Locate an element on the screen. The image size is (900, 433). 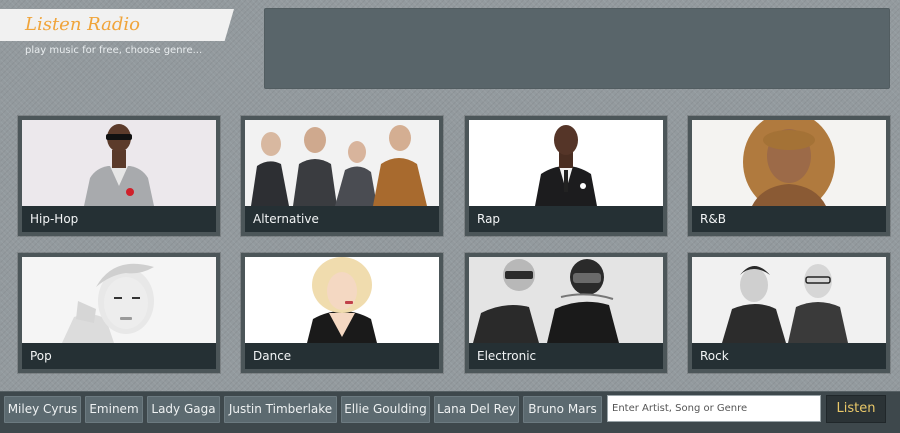
artist-button-eminem: Eminem is located at coordinates (114, 409).